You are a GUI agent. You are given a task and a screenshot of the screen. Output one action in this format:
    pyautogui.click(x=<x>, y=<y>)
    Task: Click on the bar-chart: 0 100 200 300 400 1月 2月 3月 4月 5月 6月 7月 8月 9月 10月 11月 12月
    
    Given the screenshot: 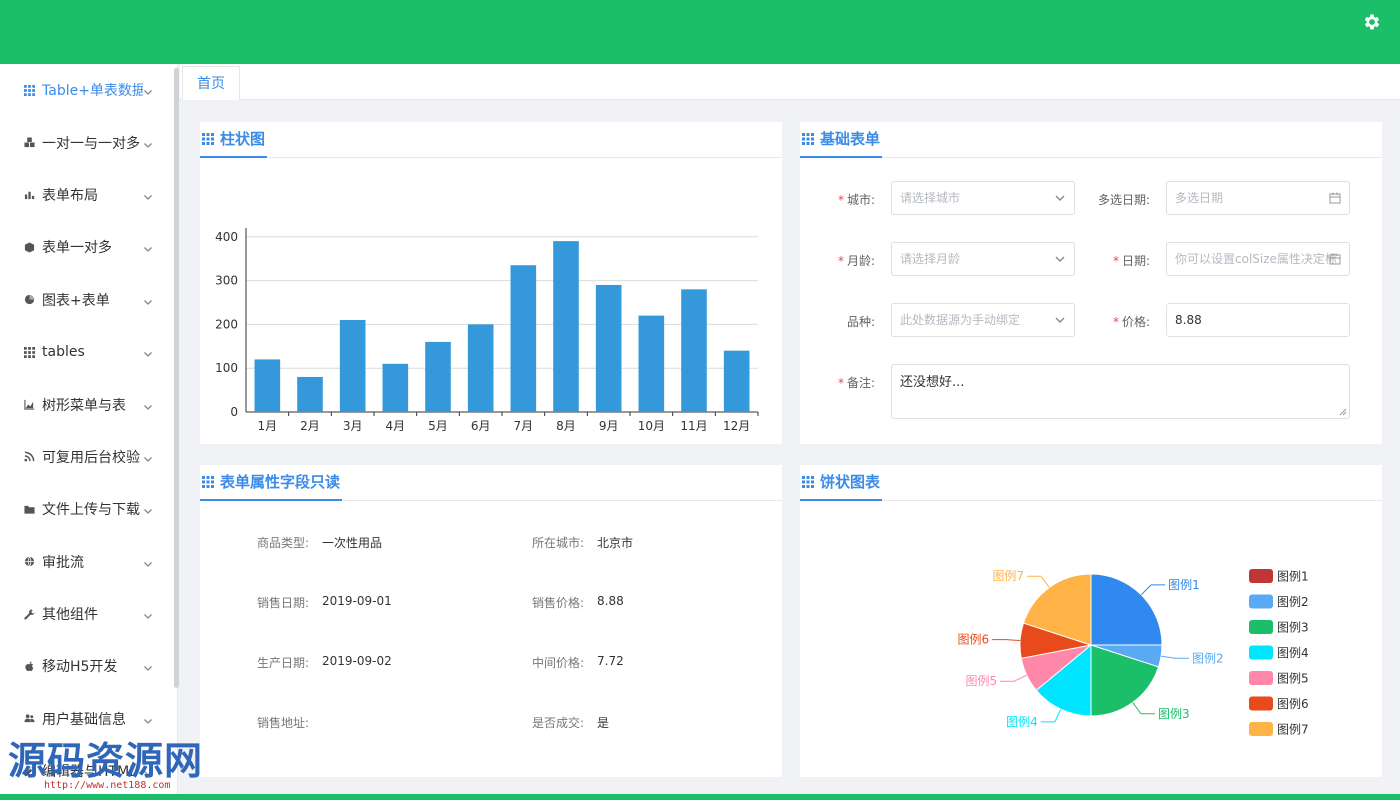 What is the action you would take?
    pyautogui.click(x=487, y=330)
    